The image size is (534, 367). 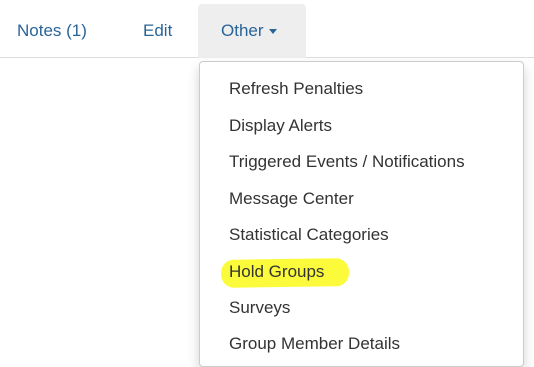 I want to click on tab-notes: Notes (1), so click(x=65, y=31).